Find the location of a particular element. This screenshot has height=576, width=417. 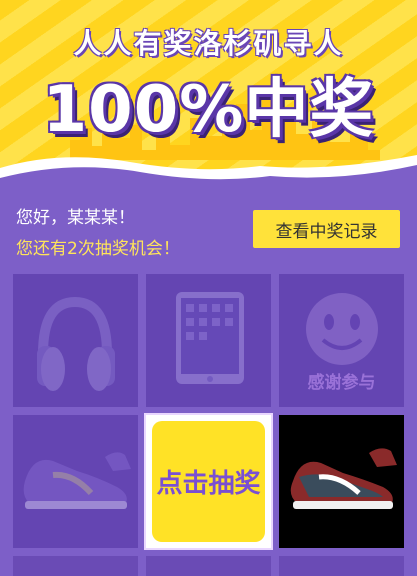

prize-cell-sneaker-active is located at coordinates (341, 481).